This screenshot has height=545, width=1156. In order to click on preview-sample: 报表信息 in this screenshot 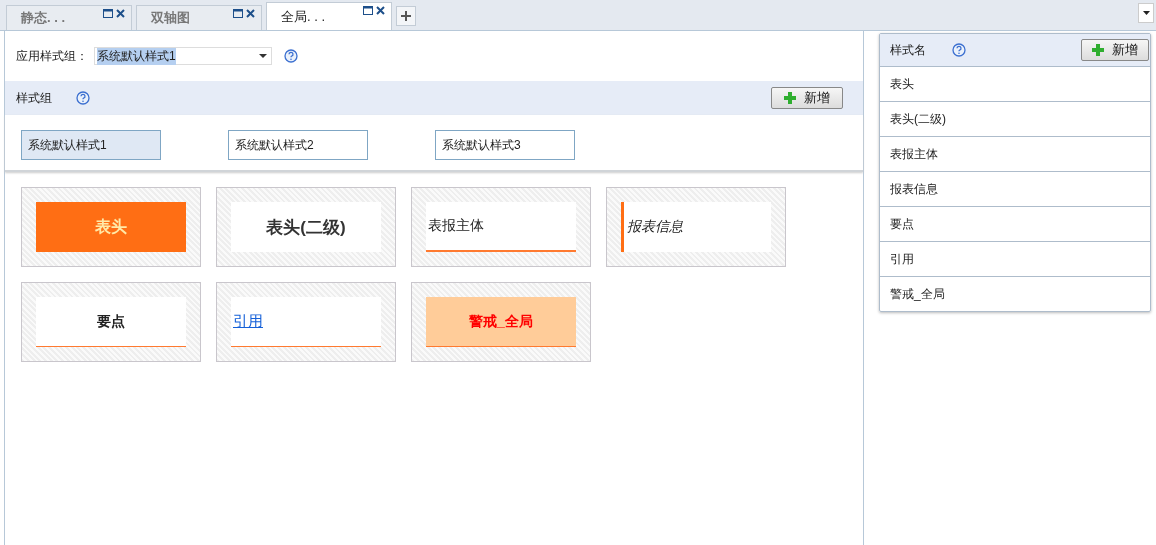, I will do `click(696, 227)`.